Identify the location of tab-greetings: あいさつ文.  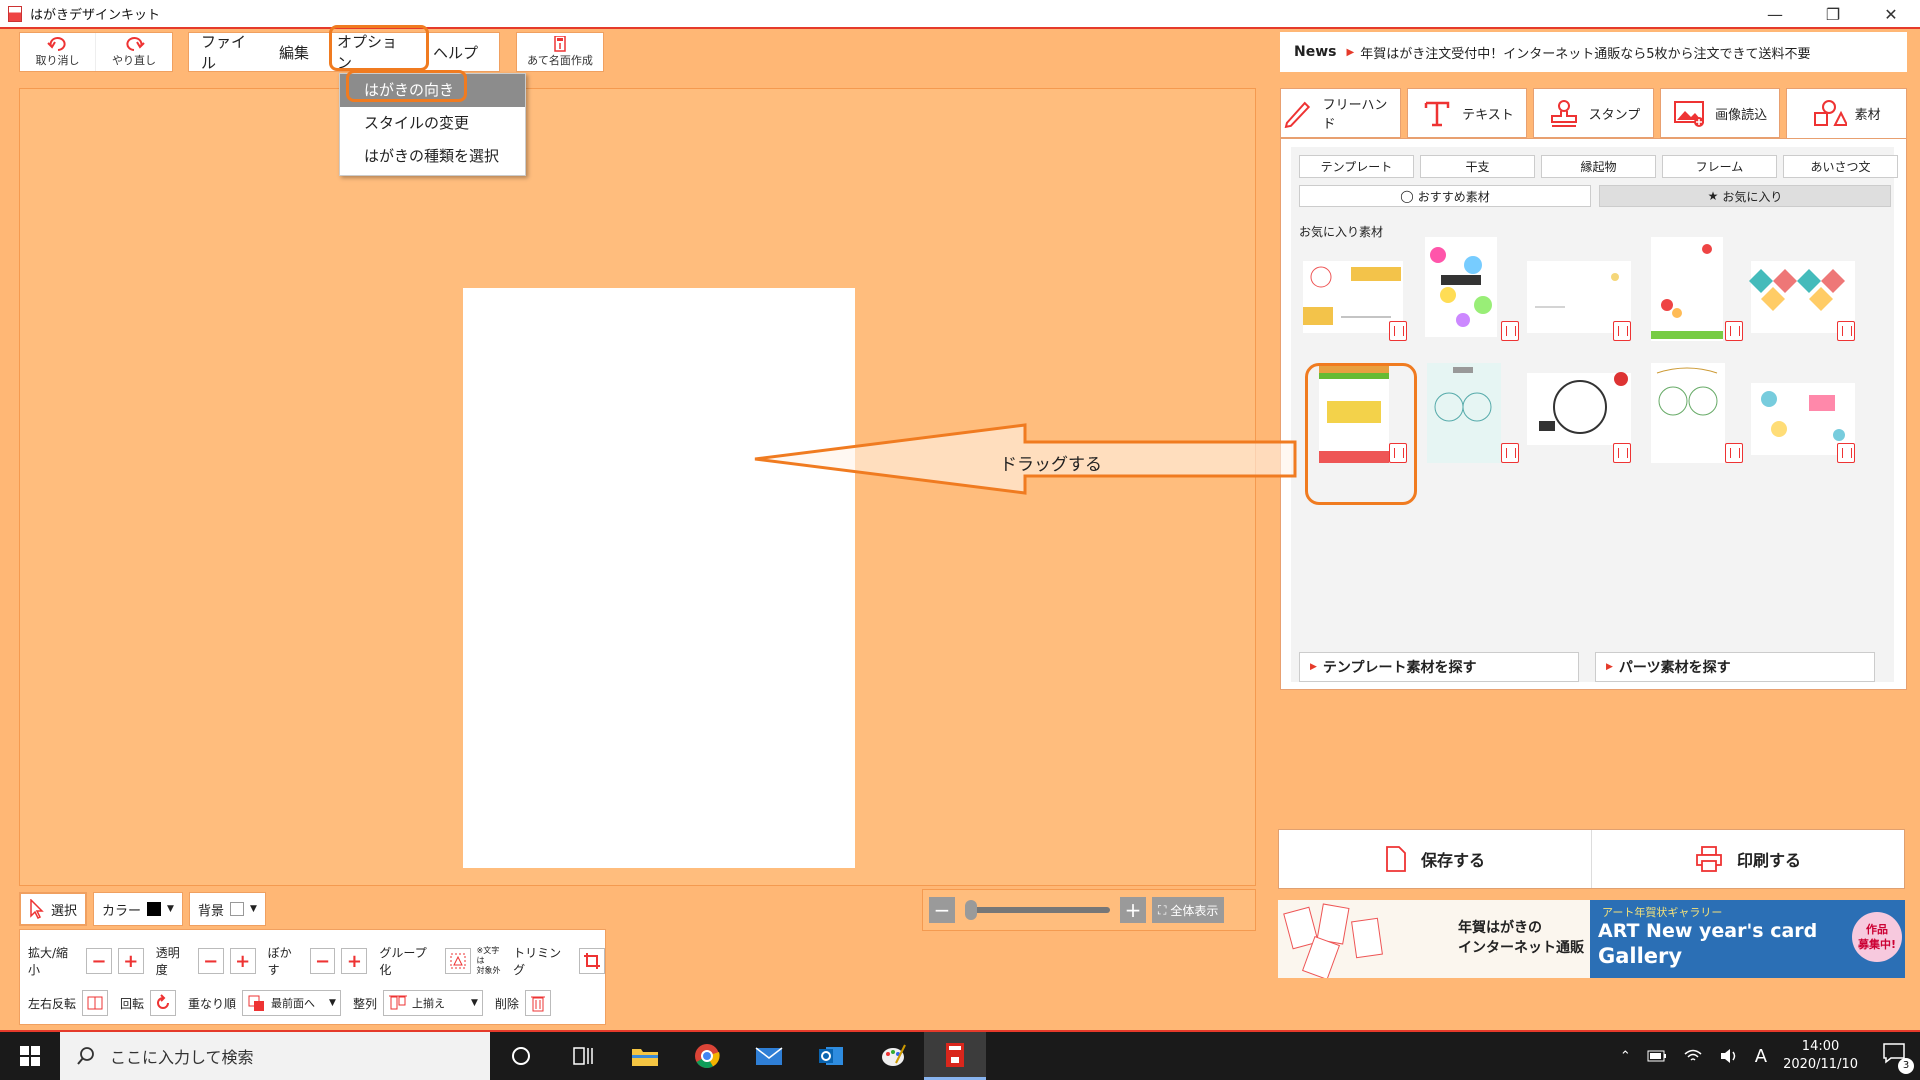
(1840, 166).